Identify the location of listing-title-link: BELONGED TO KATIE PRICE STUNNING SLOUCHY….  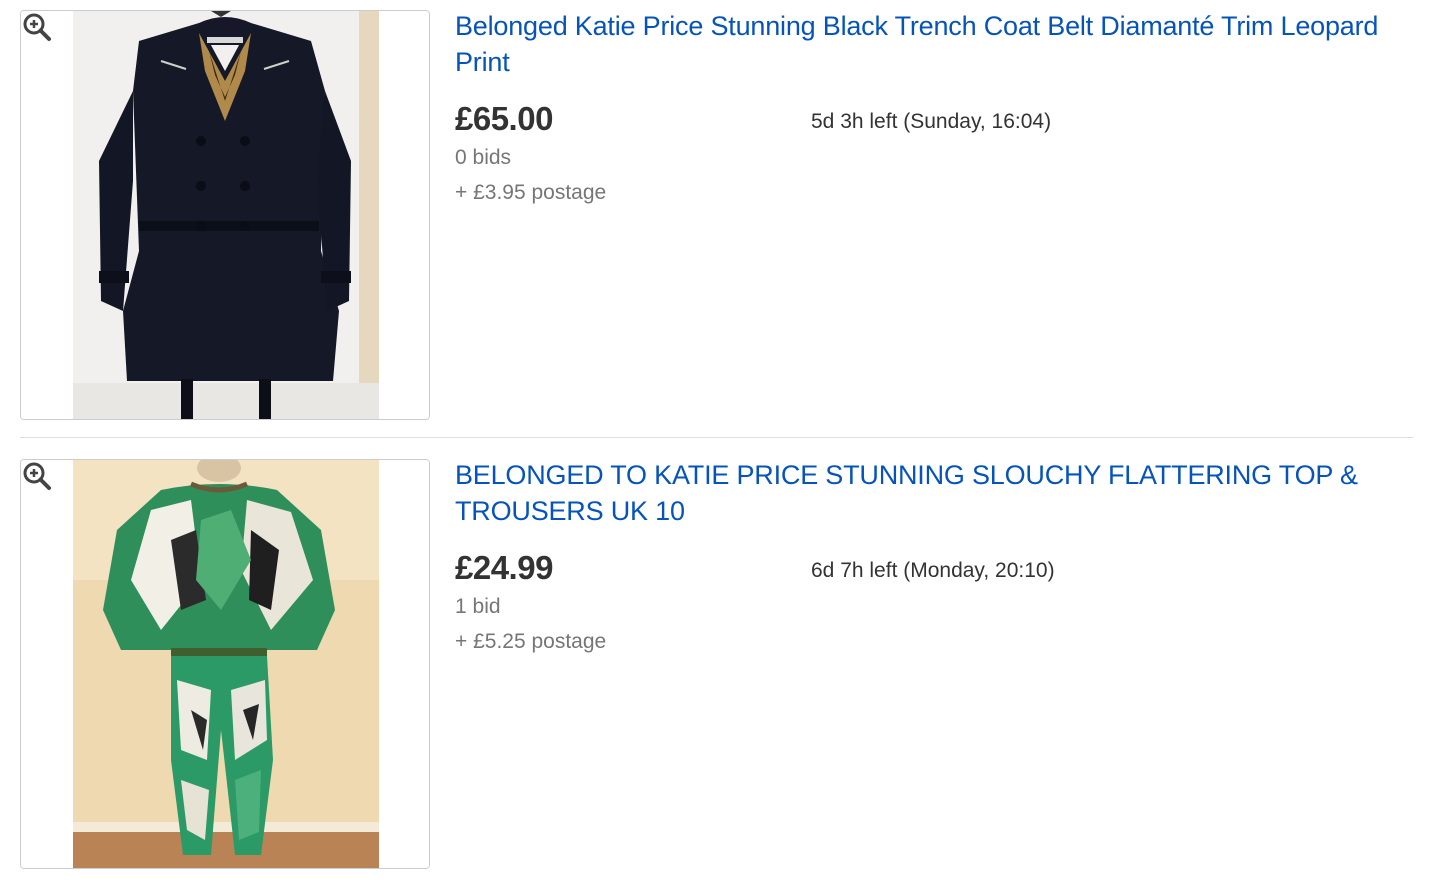
(930, 493).